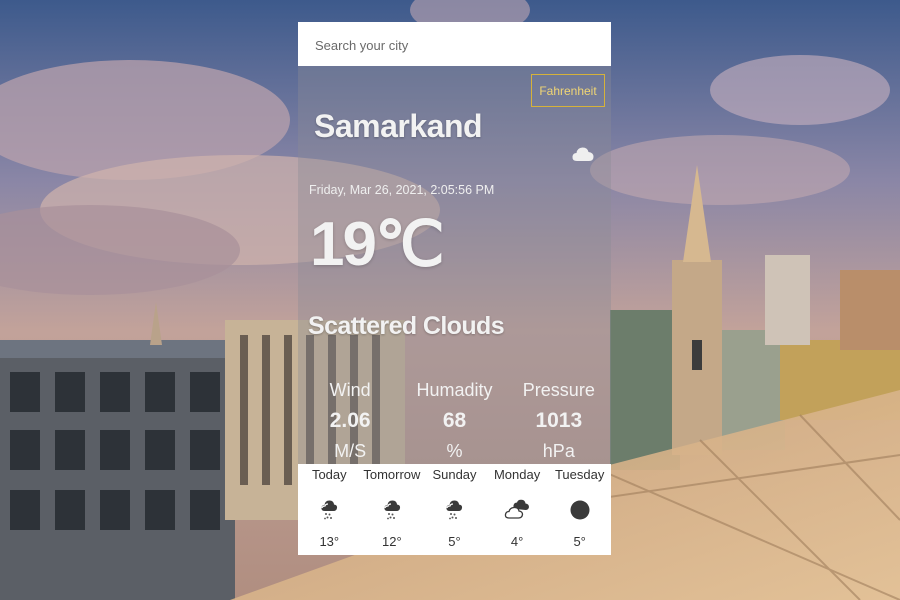 The height and width of the screenshot is (600, 900). What do you see at coordinates (406, 326) in the screenshot?
I see `weather-description: Scattered Clouds` at bounding box center [406, 326].